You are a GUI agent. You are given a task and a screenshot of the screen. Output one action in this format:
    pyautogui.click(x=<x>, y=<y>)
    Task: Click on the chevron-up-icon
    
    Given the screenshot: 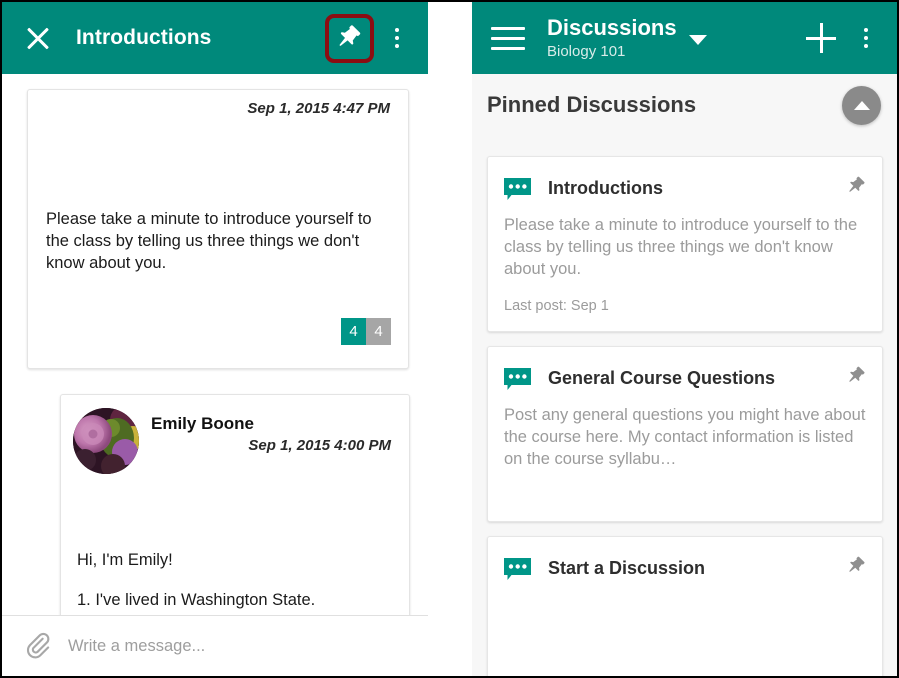 What is the action you would take?
    pyautogui.click(x=861, y=105)
    